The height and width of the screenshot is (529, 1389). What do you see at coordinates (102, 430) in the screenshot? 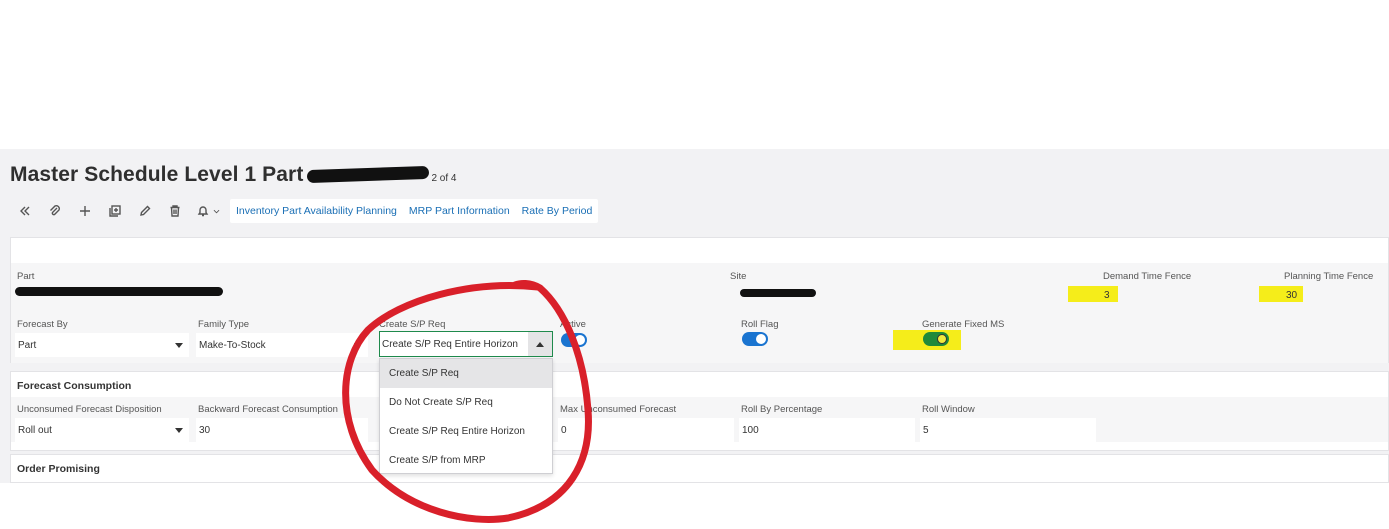
I see `unconsumed-forecast-disposition-select: Roll out` at bounding box center [102, 430].